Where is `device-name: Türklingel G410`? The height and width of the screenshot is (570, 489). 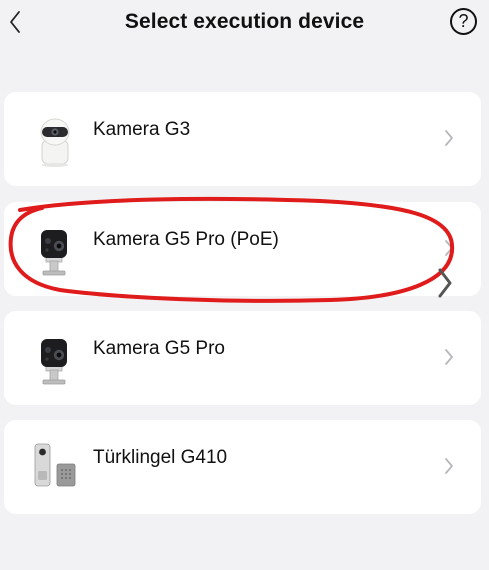 device-name: Türklingel G410 is located at coordinates (160, 457).